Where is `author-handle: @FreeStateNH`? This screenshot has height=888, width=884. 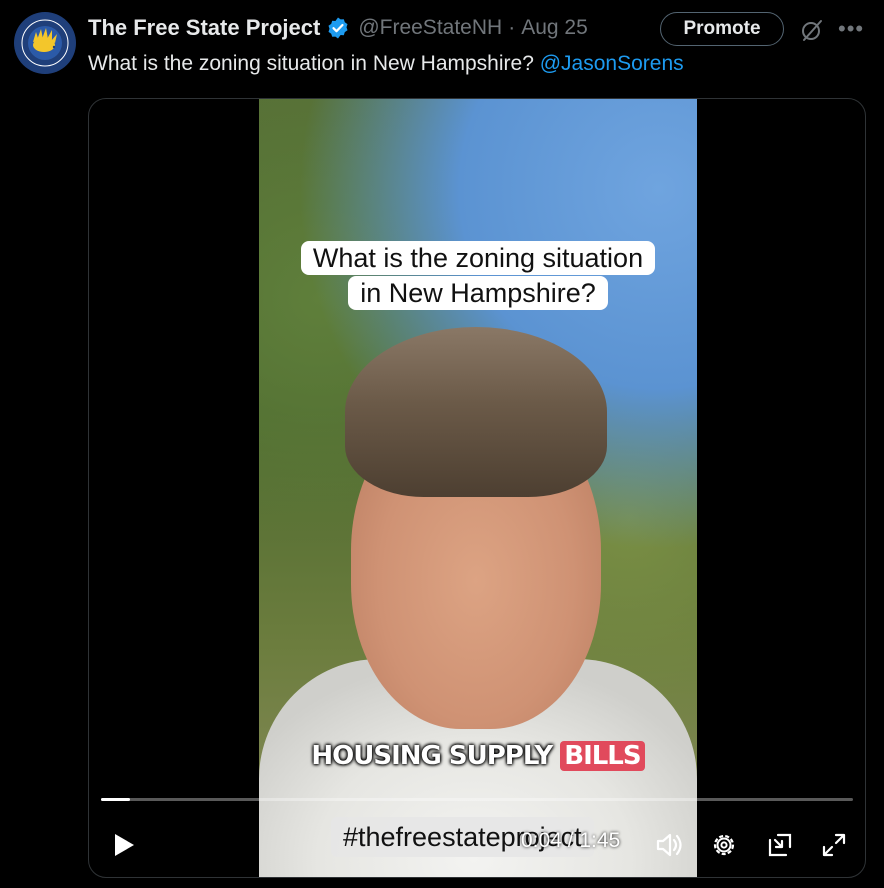
author-handle: @FreeStateNH is located at coordinates (430, 28).